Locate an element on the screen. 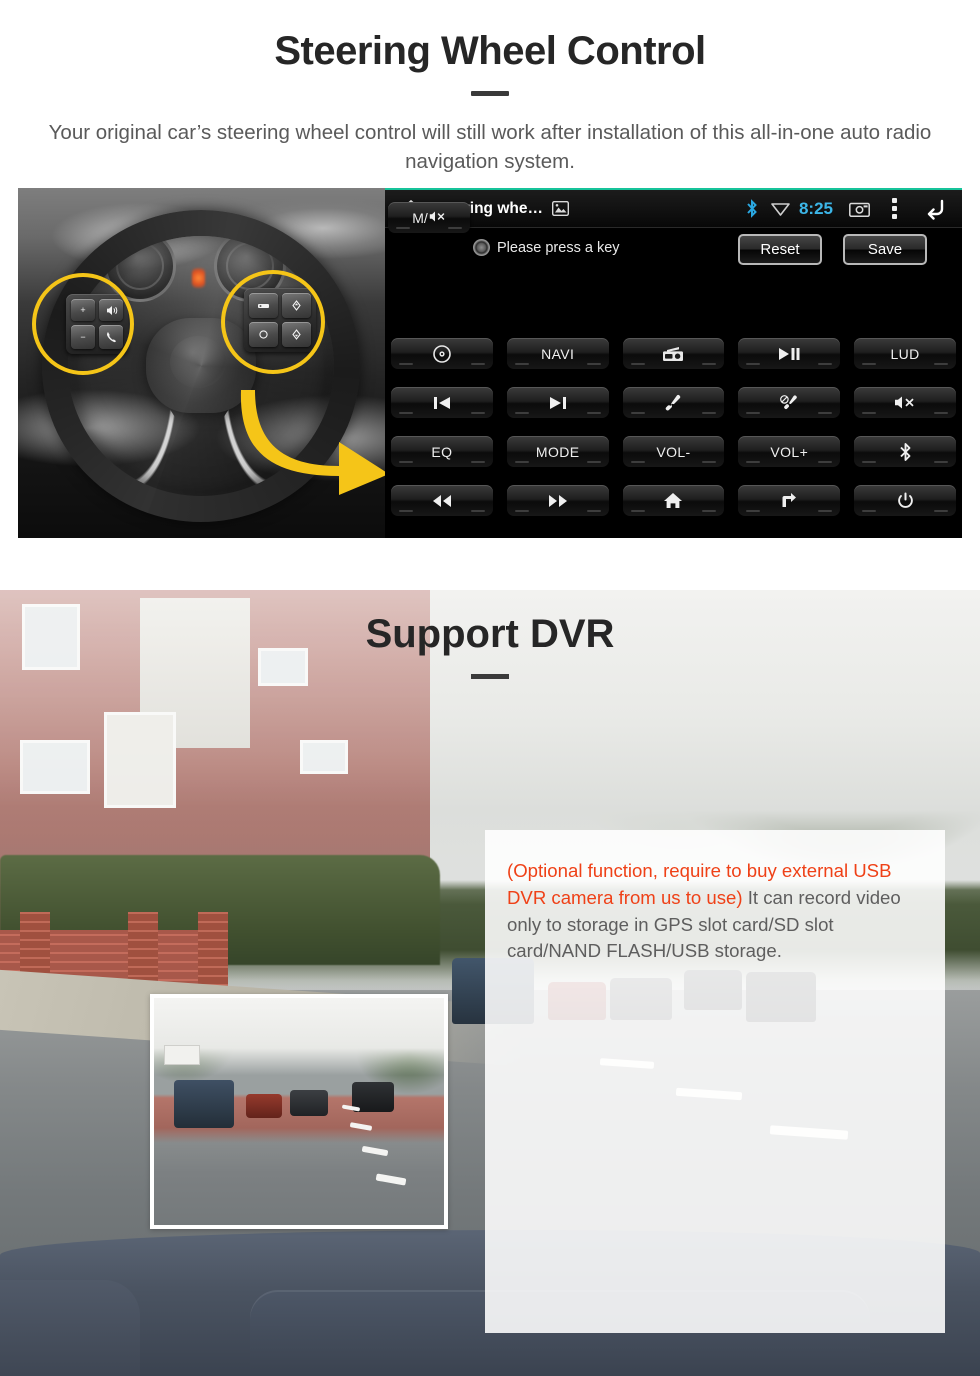 The image size is (980, 1376). radio-icon is located at coordinates (673, 354).